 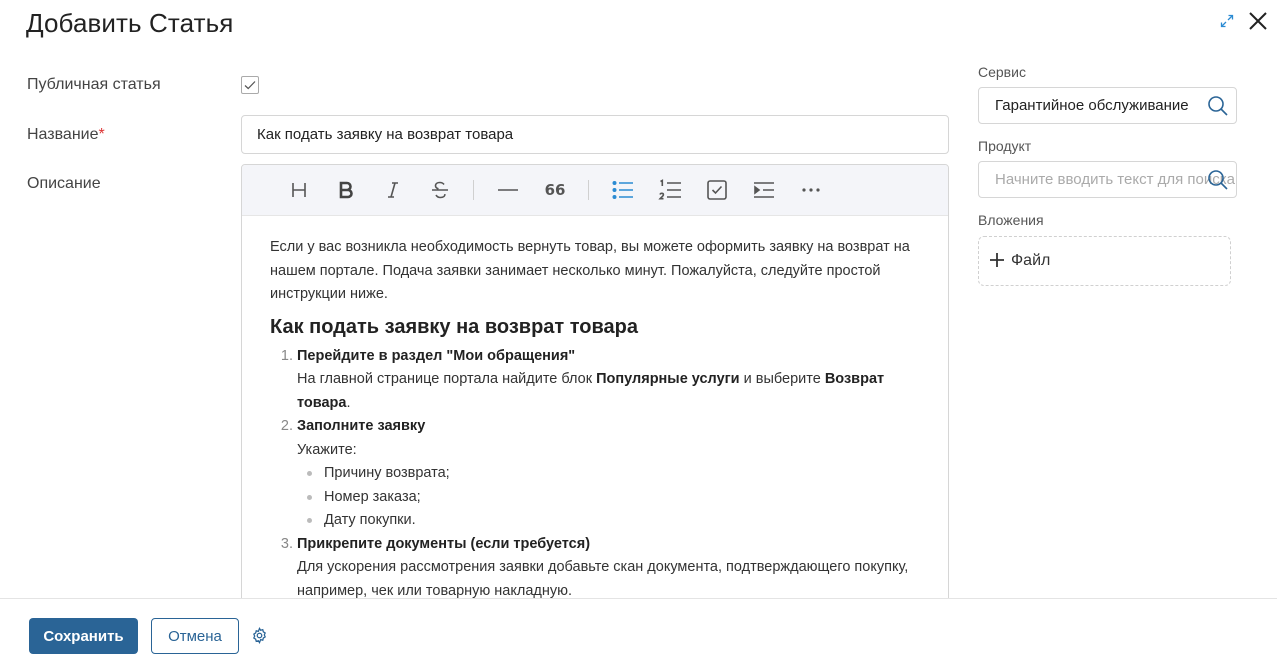 I want to click on list-item: Номер заказа;, so click(x=613, y=498).